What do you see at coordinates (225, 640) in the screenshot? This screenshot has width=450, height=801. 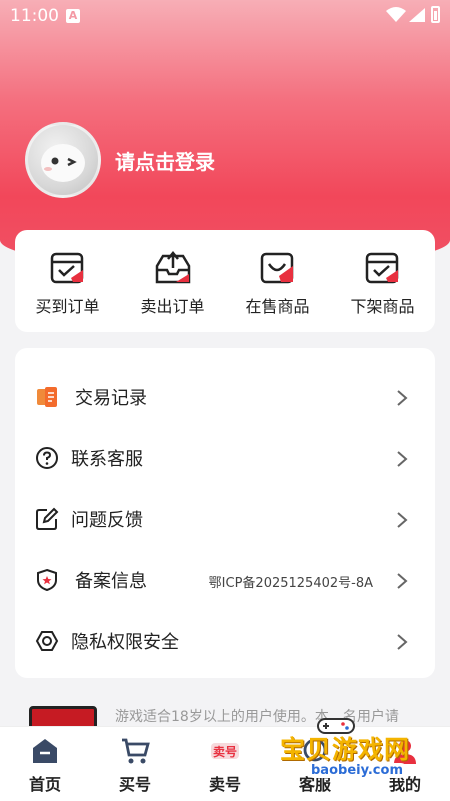 I see `menu-item-privacy: 隐私权限安全` at bounding box center [225, 640].